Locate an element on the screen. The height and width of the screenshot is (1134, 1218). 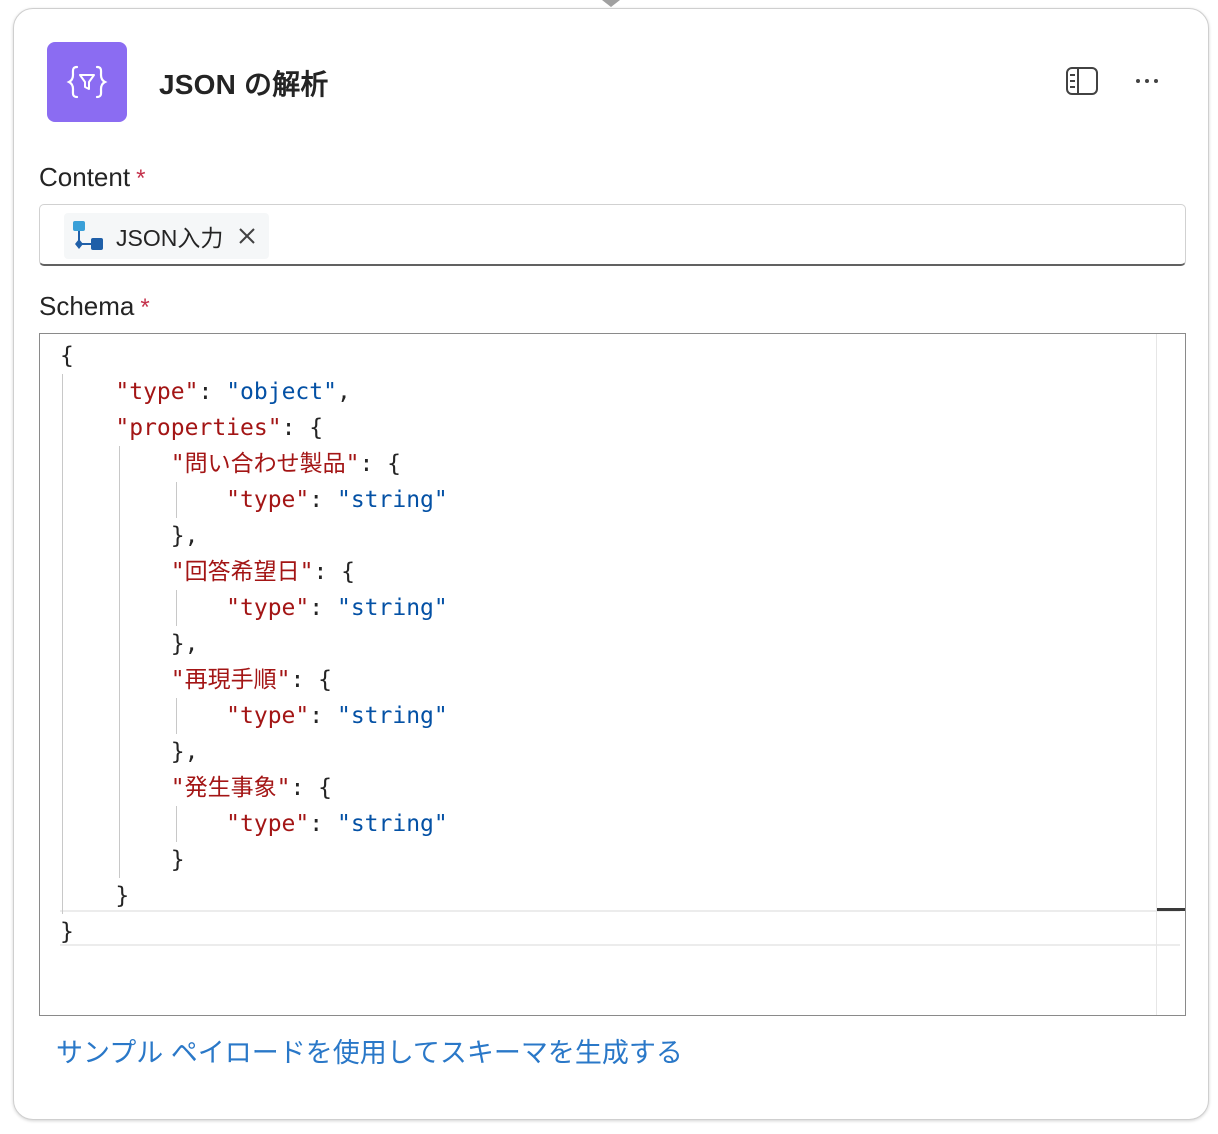
scroll-position-marker is located at coordinates (1171, 909).